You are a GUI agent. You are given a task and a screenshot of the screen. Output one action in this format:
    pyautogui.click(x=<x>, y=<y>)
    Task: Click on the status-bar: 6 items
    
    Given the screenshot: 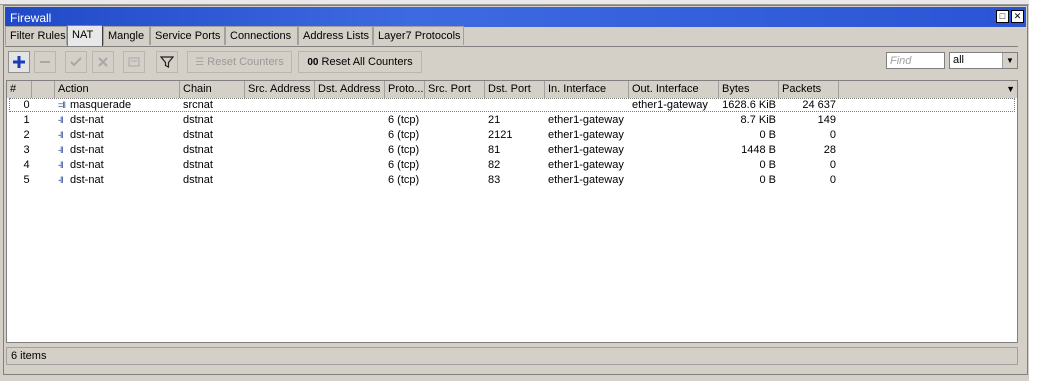 What is the action you would take?
    pyautogui.click(x=512, y=356)
    